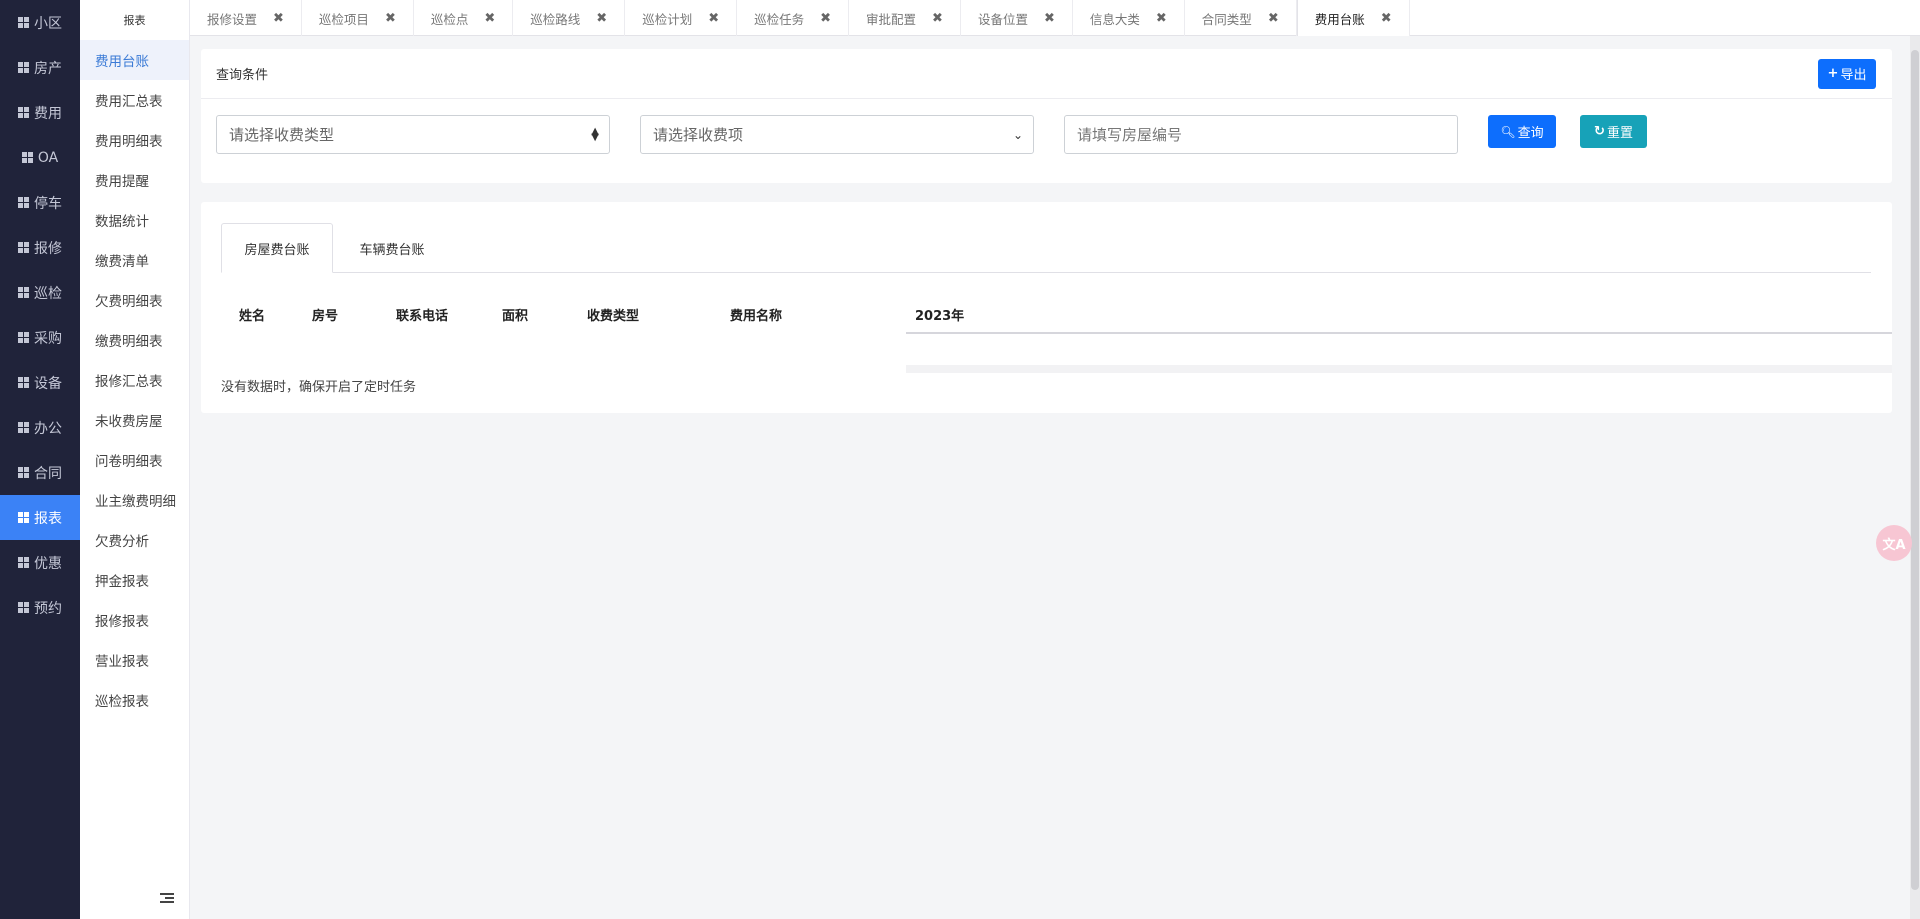  I want to click on subnav-item-11: 业主缴费明细, so click(134, 500).